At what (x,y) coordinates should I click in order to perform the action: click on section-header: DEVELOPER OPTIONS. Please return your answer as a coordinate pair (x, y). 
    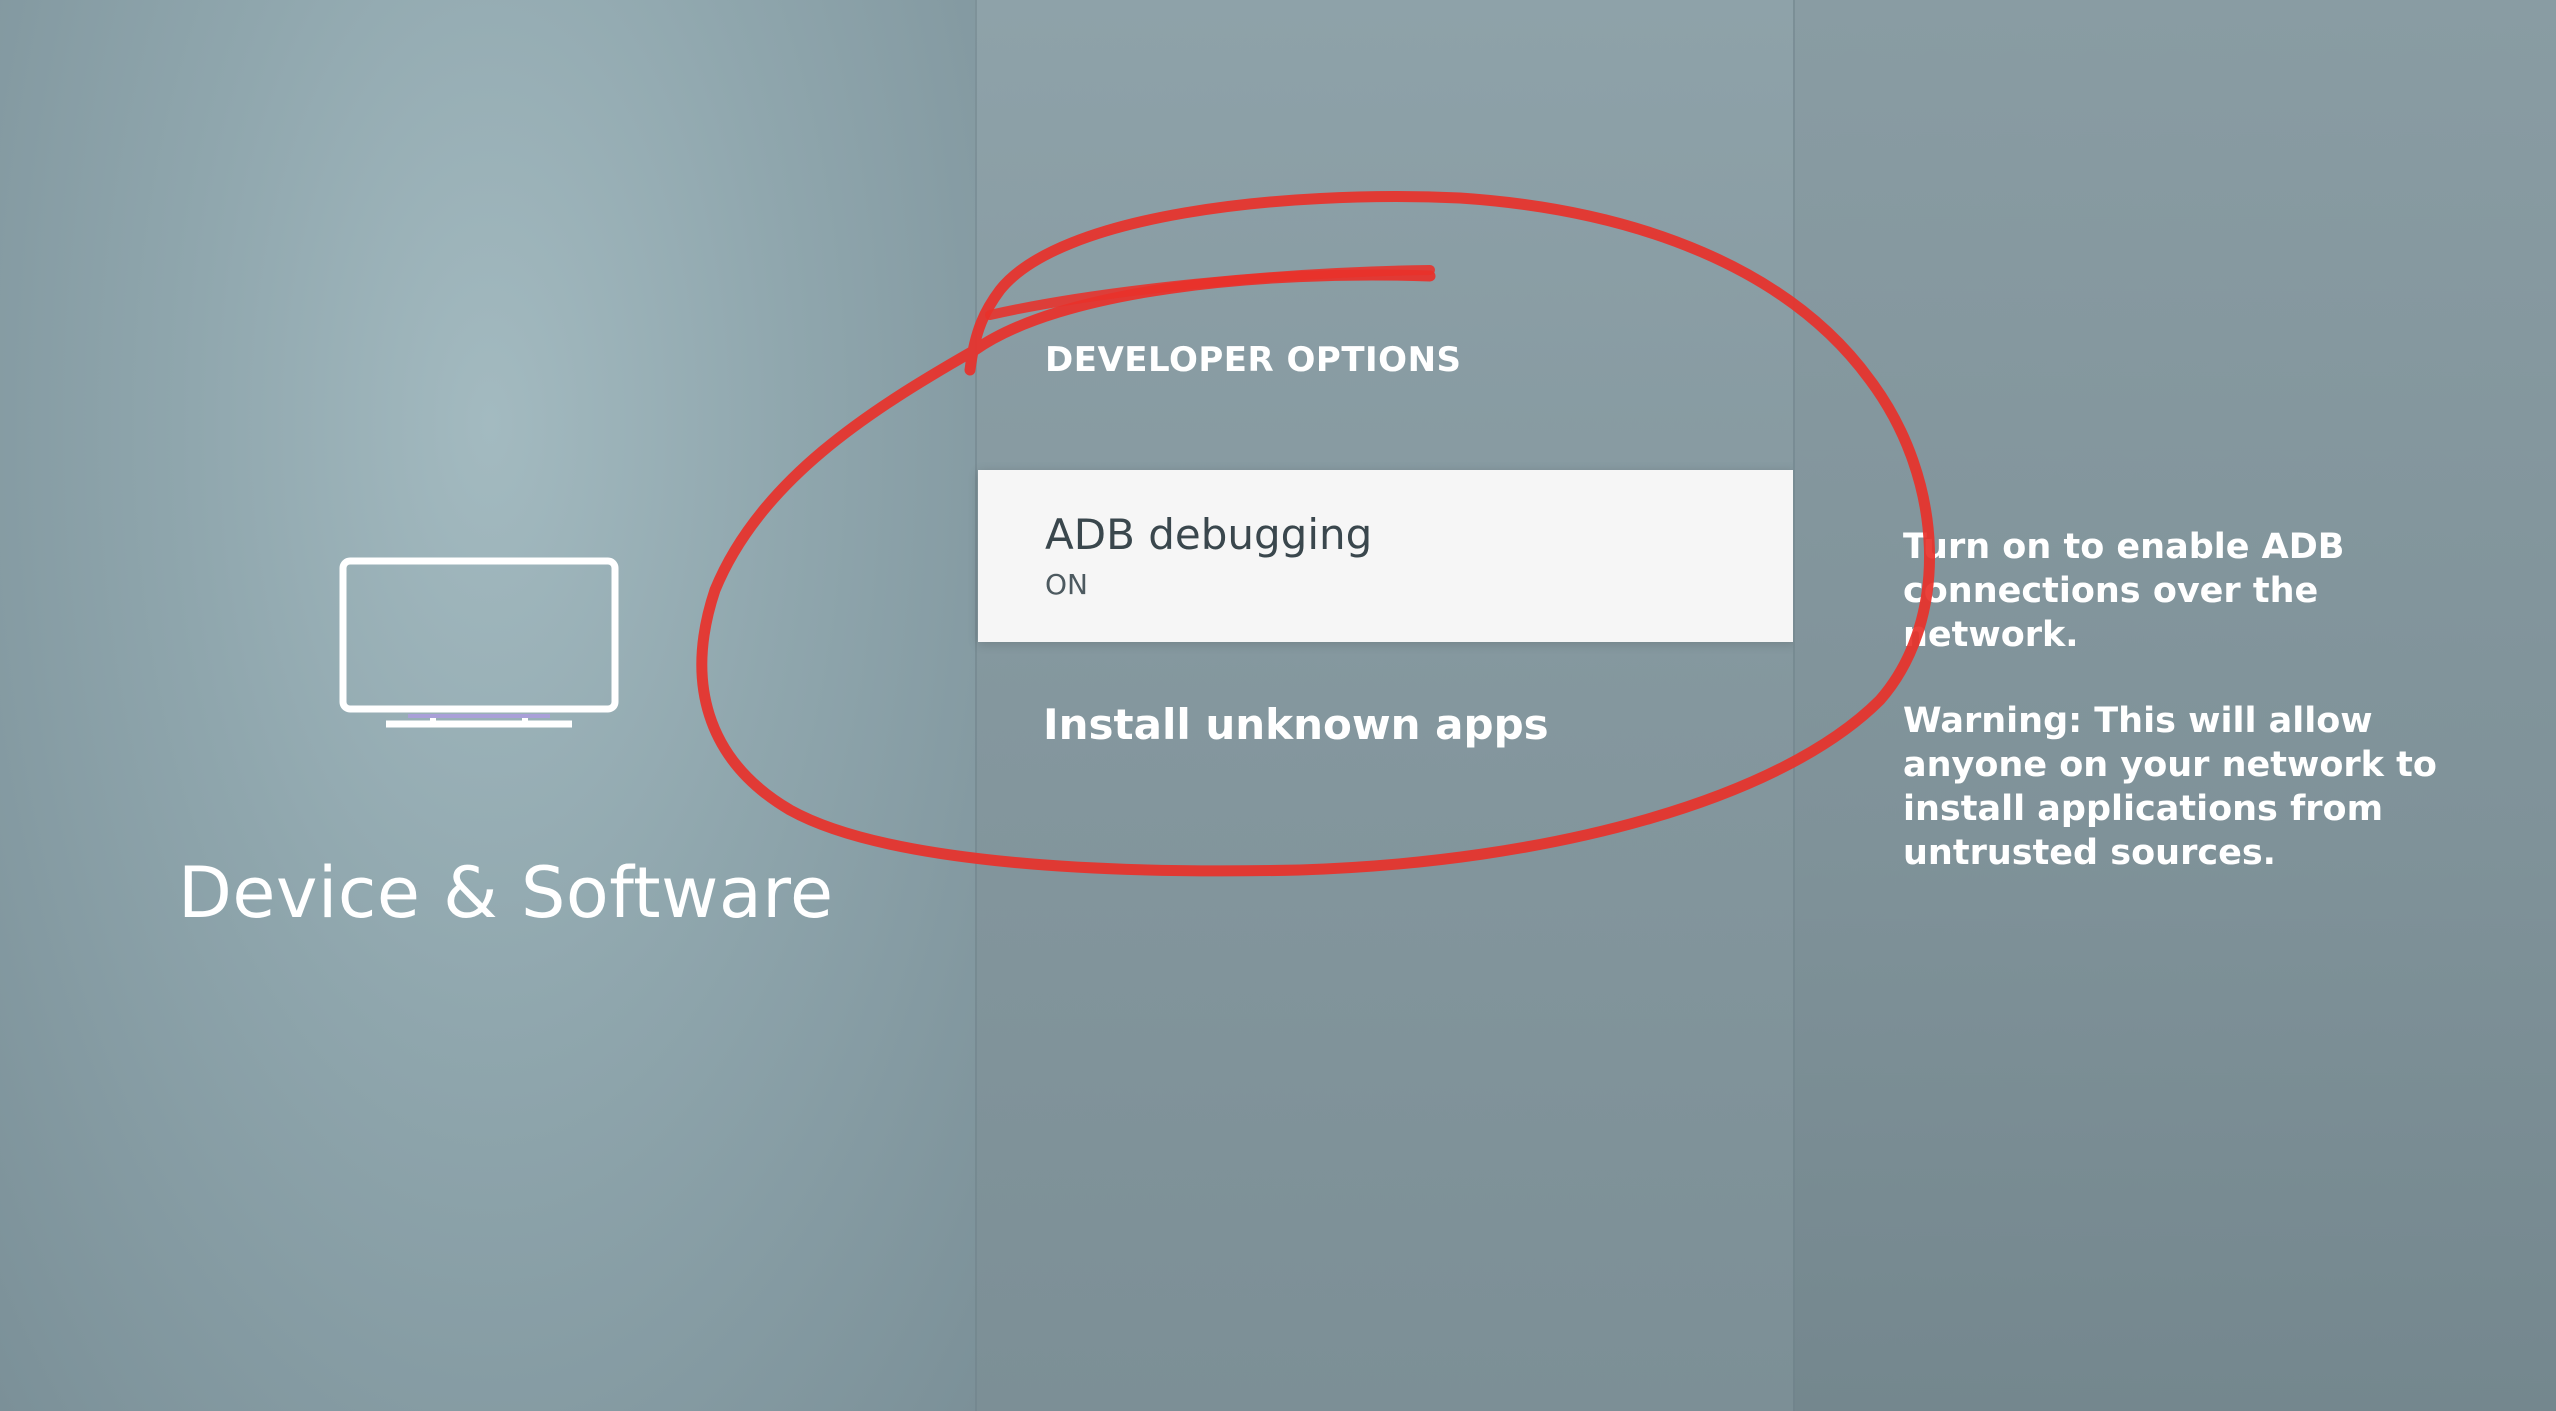
    Looking at the image, I should click on (1253, 360).